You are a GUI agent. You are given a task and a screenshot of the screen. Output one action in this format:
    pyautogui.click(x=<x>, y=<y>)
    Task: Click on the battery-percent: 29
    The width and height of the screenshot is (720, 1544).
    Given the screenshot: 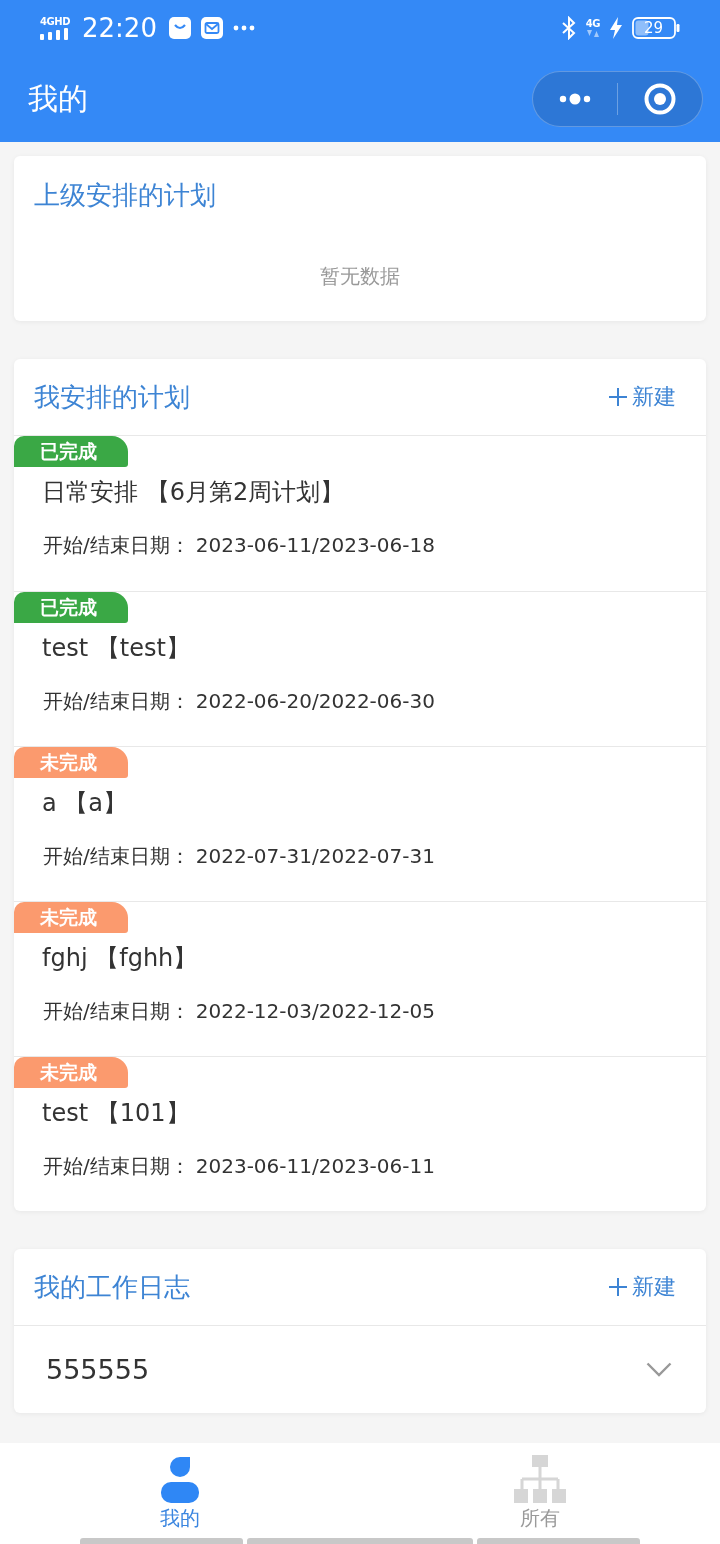 What is the action you would take?
    pyautogui.click(x=654, y=28)
    